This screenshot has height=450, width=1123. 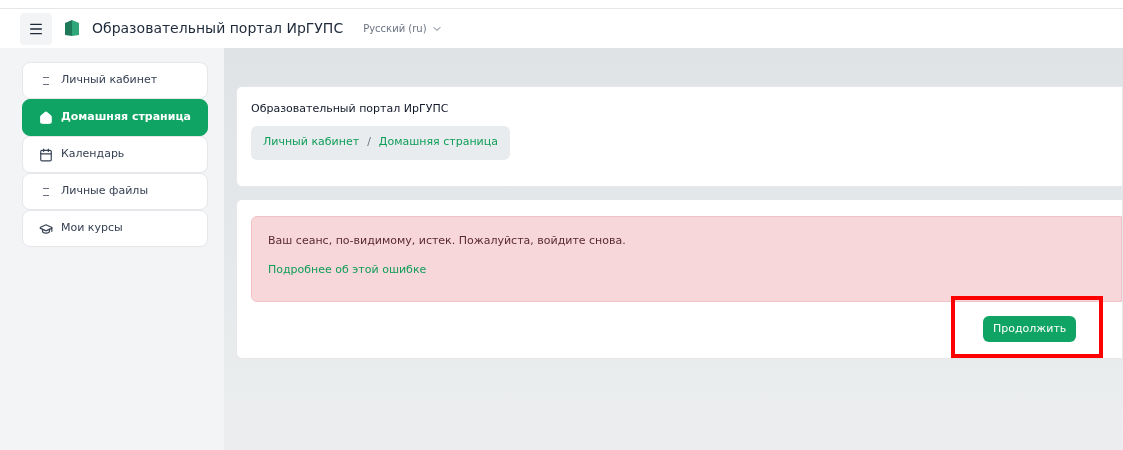 What do you see at coordinates (347, 269) in the screenshot?
I see `error-details-link: Подробнее об этой ошибке` at bounding box center [347, 269].